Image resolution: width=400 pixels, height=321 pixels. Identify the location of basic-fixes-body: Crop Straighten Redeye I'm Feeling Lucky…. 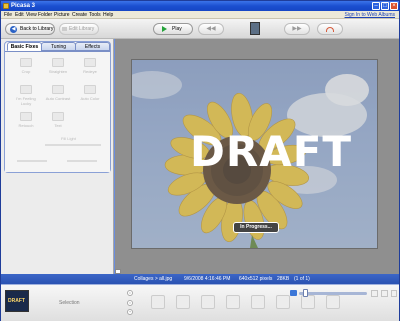
(57, 111).